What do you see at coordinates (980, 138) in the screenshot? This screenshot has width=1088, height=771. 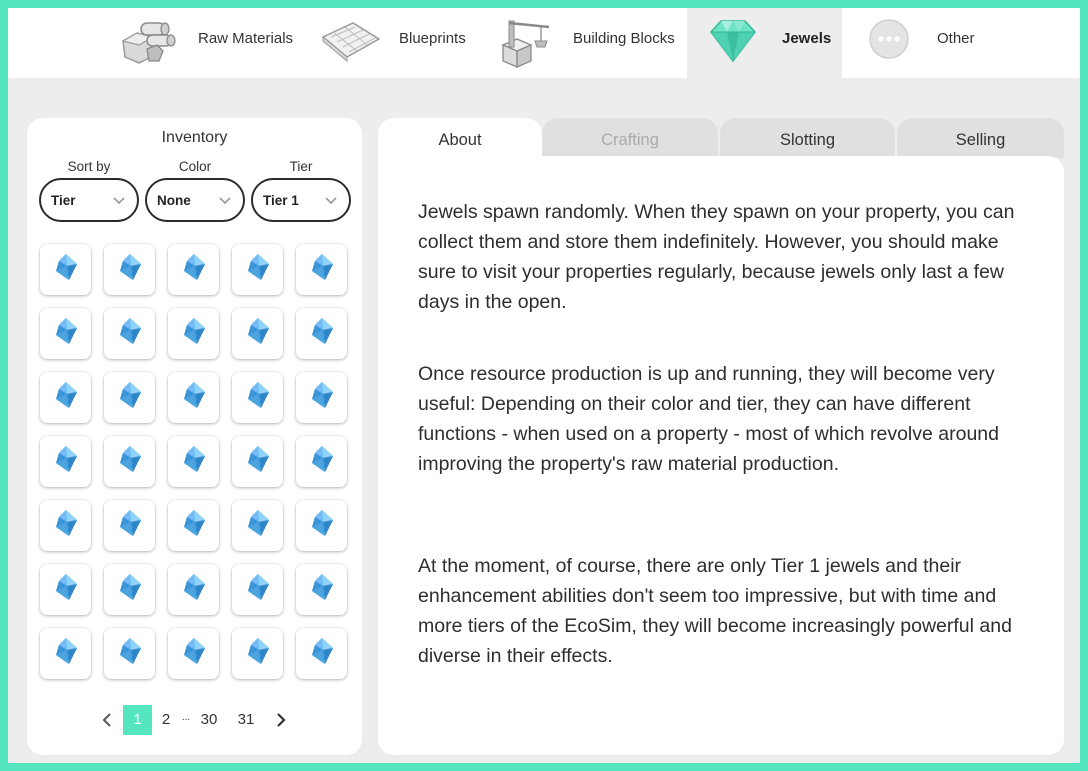 I see `tab-selling: Selling` at bounding box center [980, 138].